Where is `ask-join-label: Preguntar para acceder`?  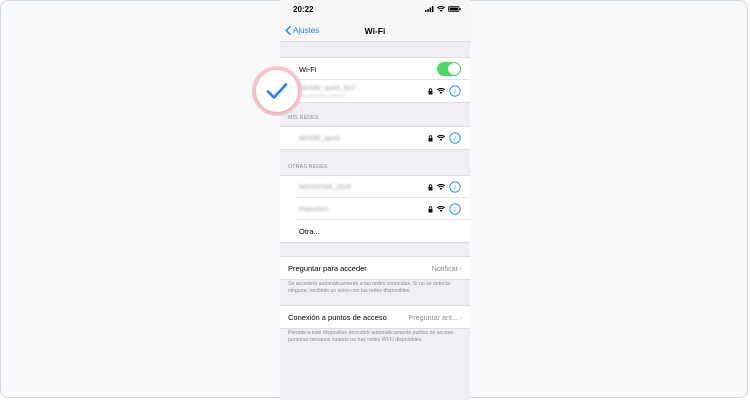 ask-join-label: Preguntar para acceder is located at coordinates (327, 268).